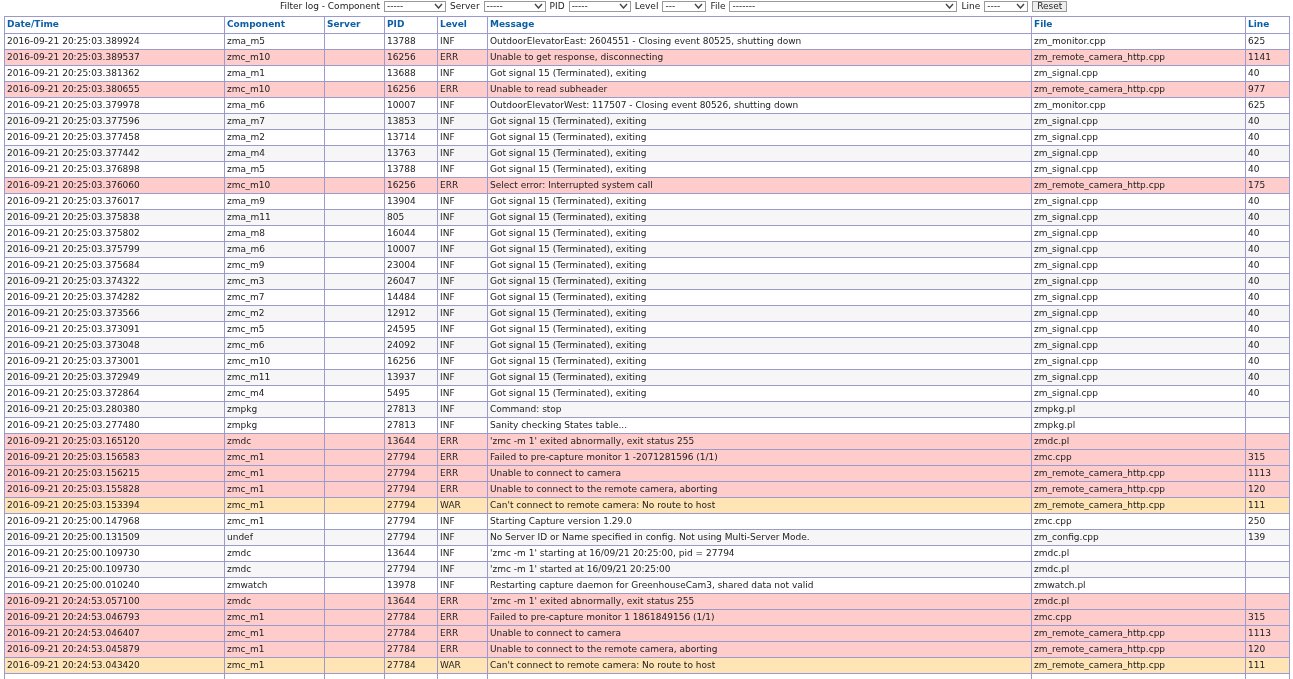 This screenshot has width=1293, height=679. What do you see at coordinates (1060, 585) in the screenshot?
I see `file-cell-text: zmwatch.pl` at bounding box center [1060, 585].